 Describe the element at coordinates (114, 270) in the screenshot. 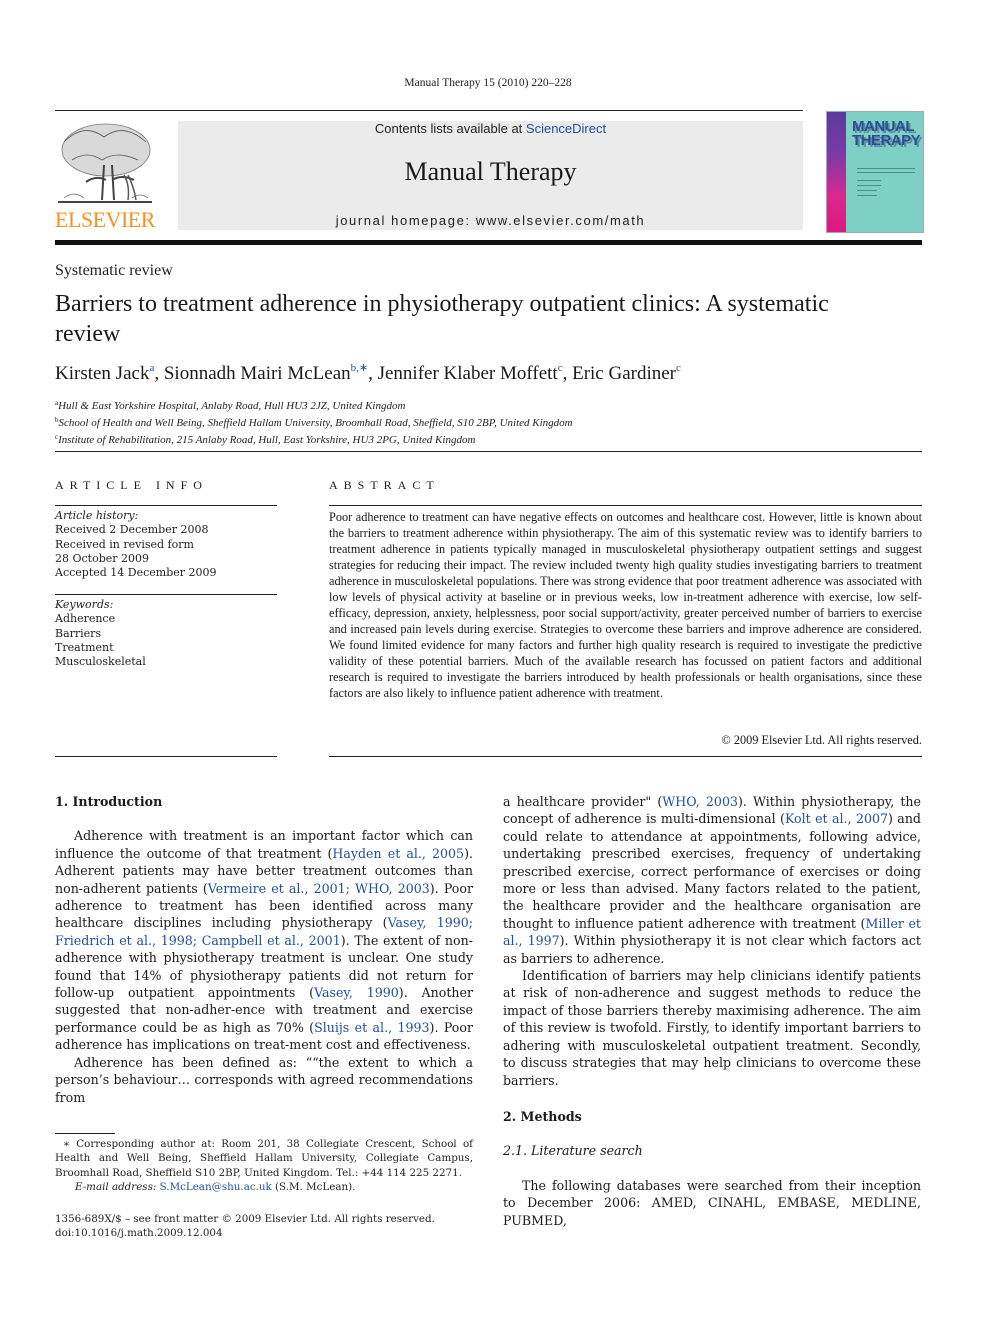

I see `article-type: Systematic review` at that location.